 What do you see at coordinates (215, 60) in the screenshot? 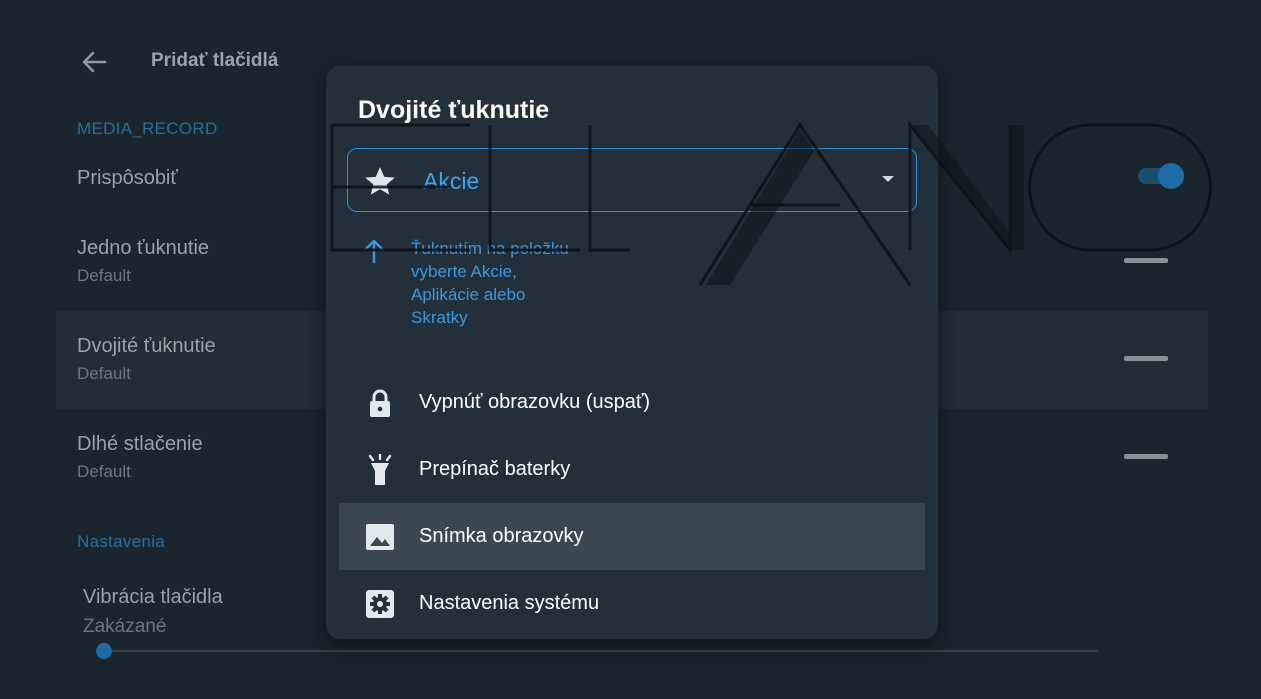
I see `page-title: Pridať tlačidlá` at bounding box center [215, 60].